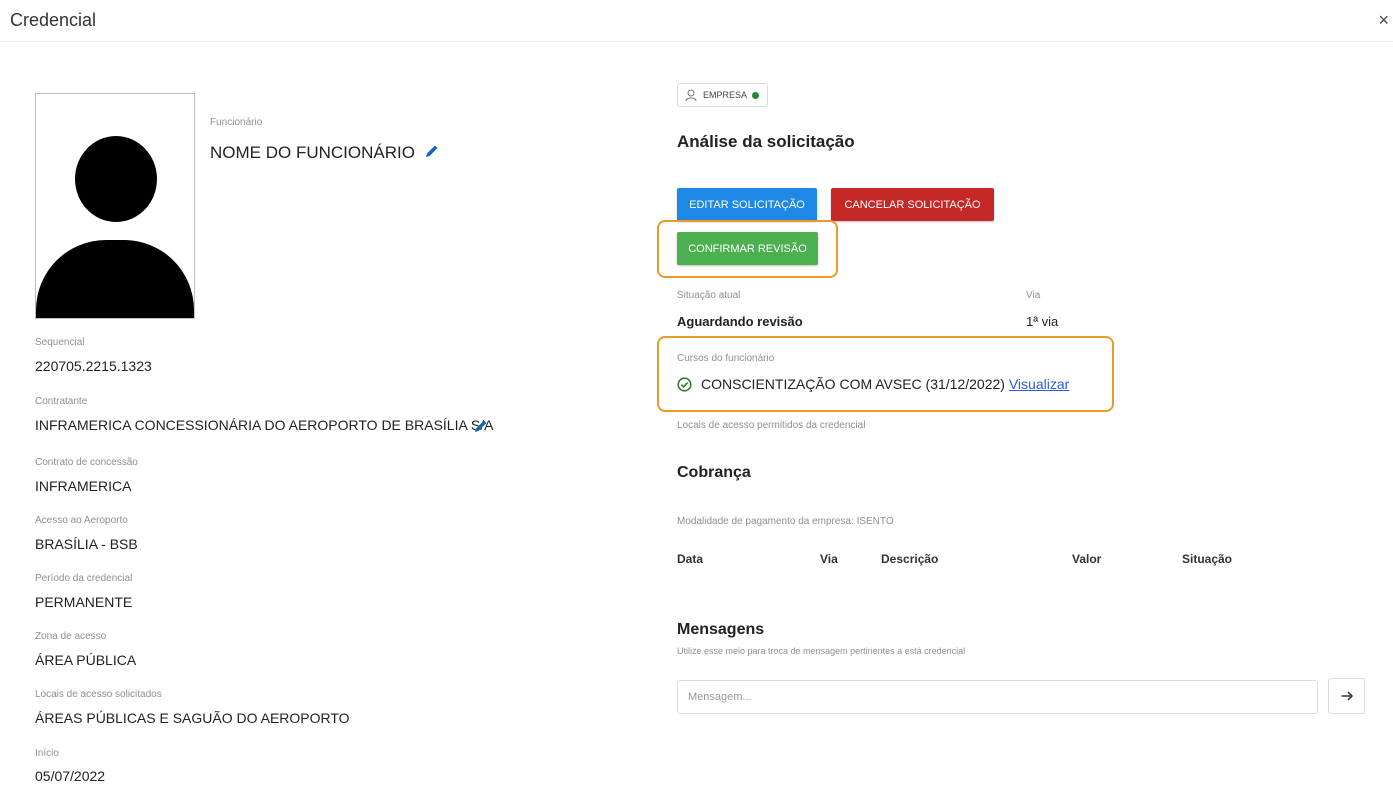 The height and width of the screenshot is (785, 1393). What do you see at coordinates (766, 141) in the screenshot?
I see `analysis-title: Análise da solicitação` at bounding box center [766, 141].